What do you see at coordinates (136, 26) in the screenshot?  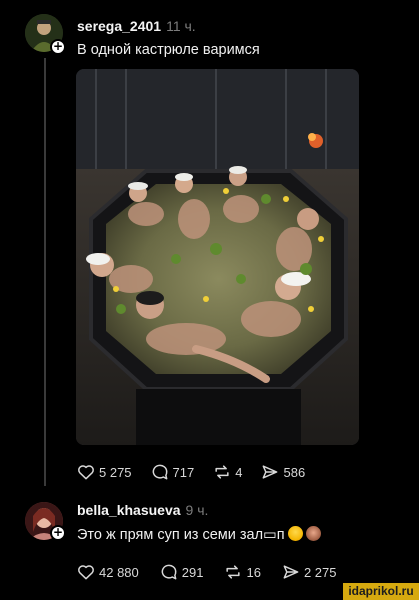 I see `username: serega_2401 11 ч.` at bounding box center [136, 26].